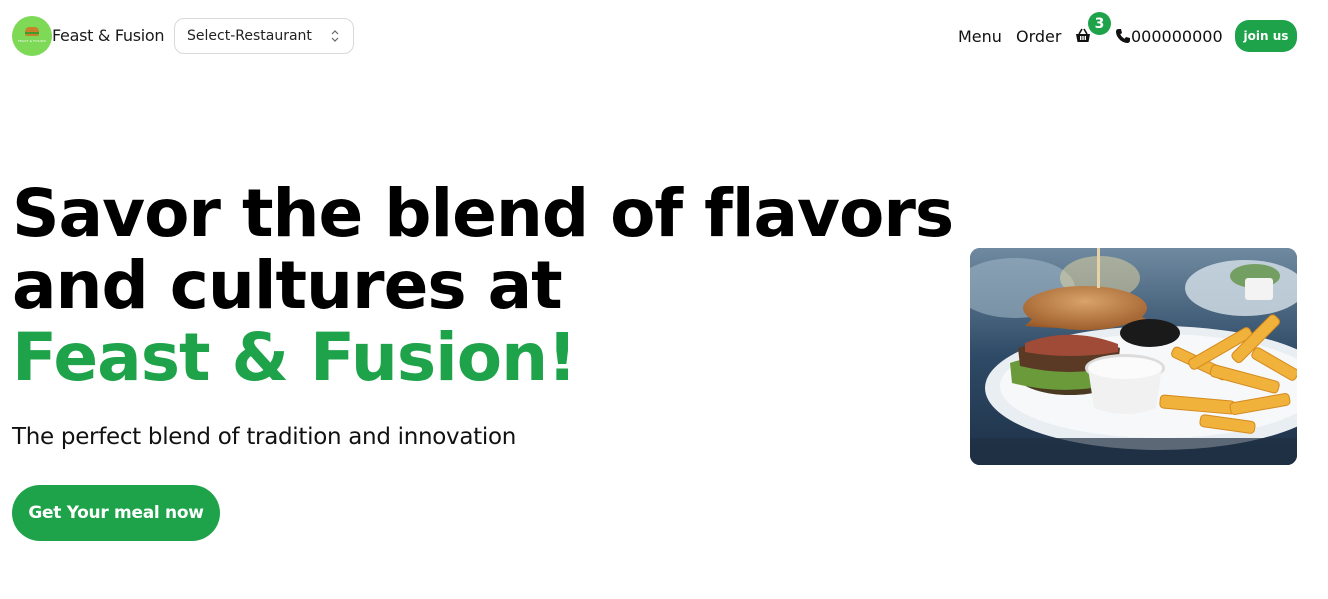 The height and width of the screenshot is (599, 1328). What do you see at coordinates (287, 285) in the screenshot?
I see `hero-title-line-2: and cultures at` at bounding box center [287, 285].